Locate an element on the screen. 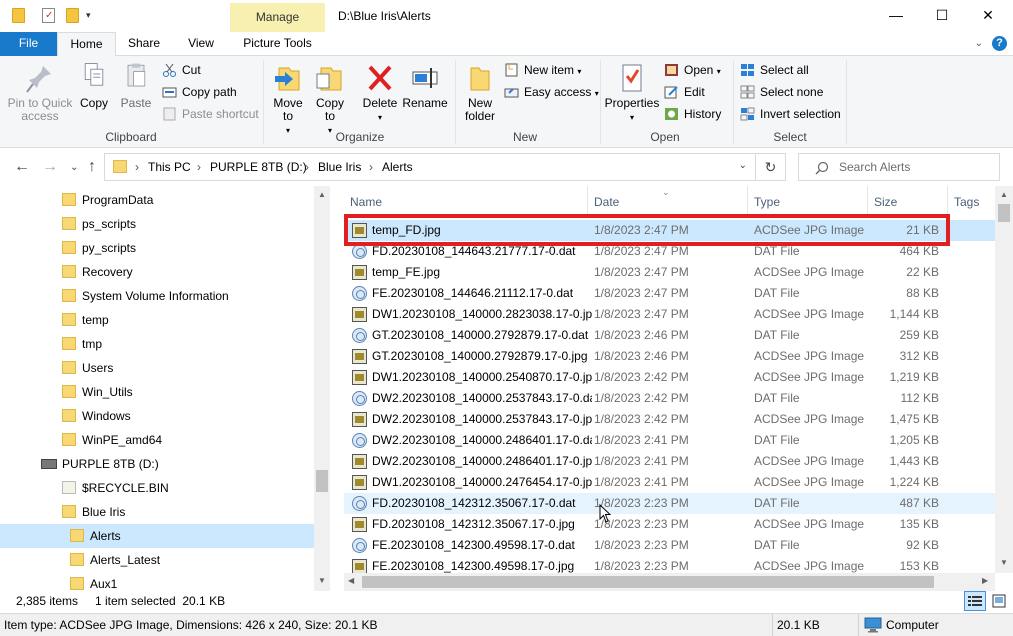  delete-button: Delete ▾ is located at coordinates (380, 93).